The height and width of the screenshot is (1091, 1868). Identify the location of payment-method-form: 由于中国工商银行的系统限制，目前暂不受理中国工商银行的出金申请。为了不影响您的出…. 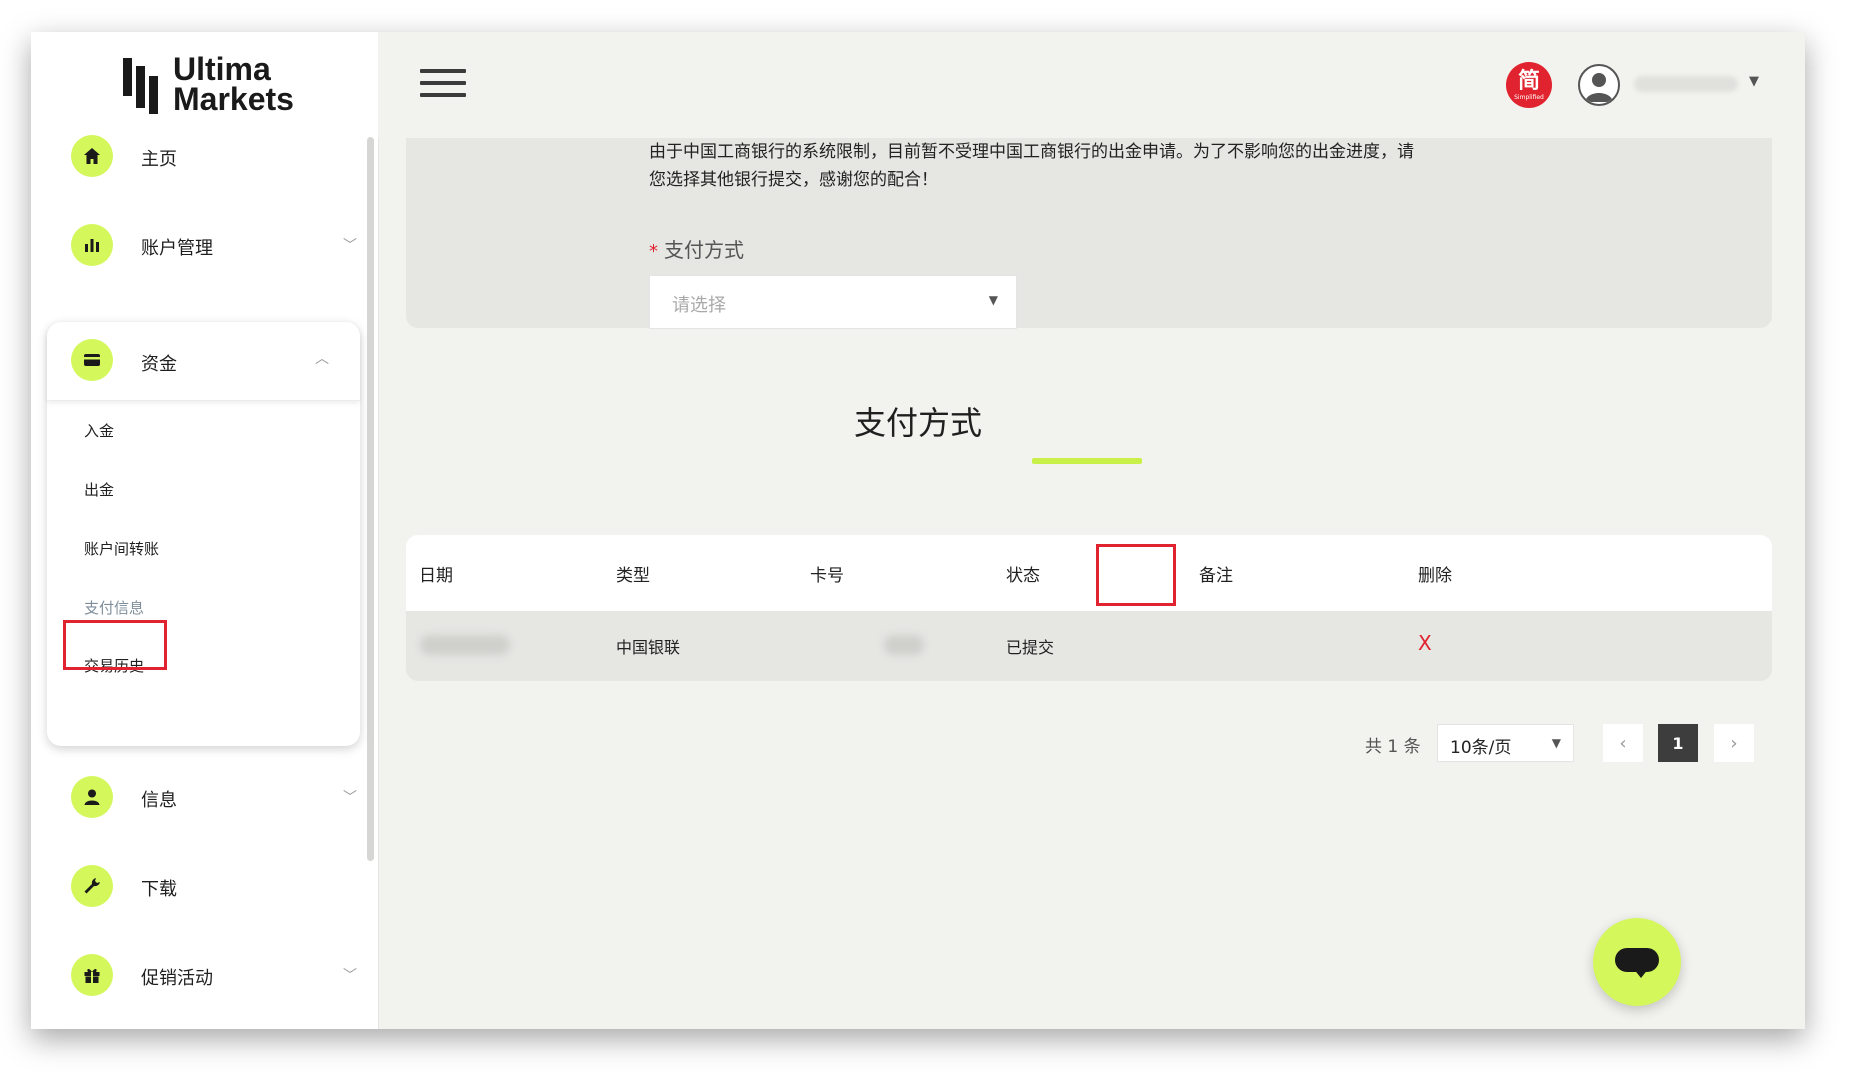
(1089, 233).